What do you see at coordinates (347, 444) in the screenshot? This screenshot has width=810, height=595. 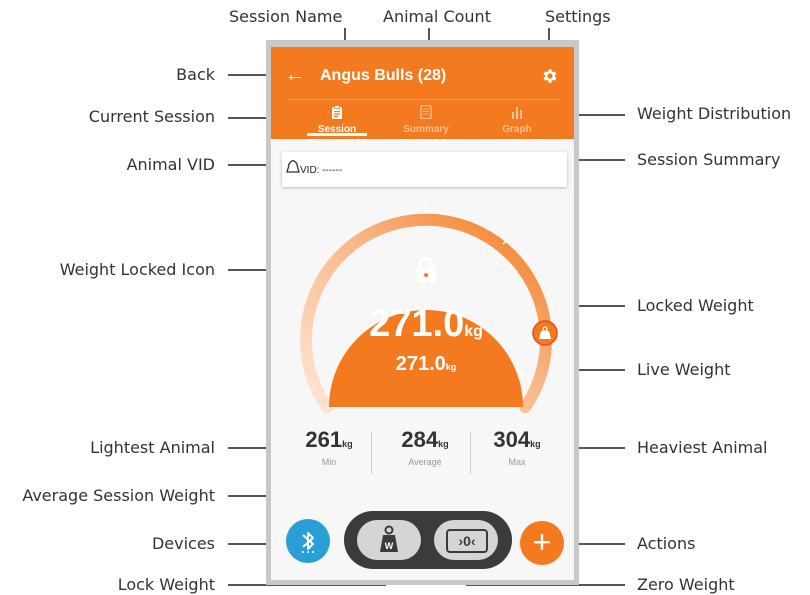 I see `stat-min-unit: kg` at bounding box center [347, 444].